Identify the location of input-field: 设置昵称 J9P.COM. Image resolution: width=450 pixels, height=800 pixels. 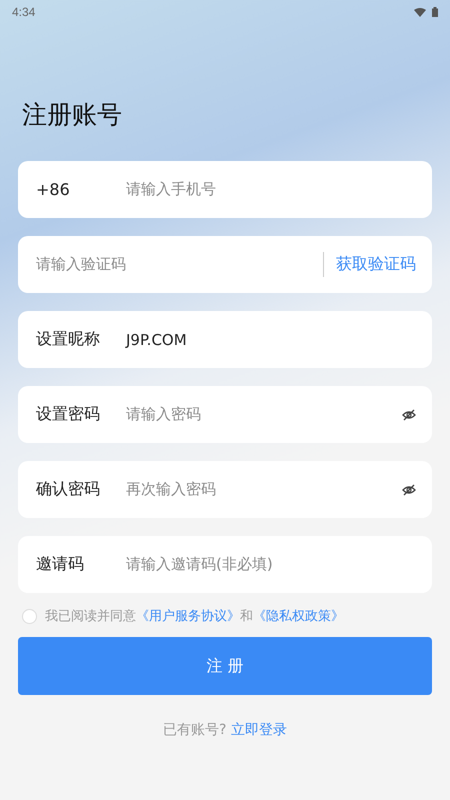
(225, 339).